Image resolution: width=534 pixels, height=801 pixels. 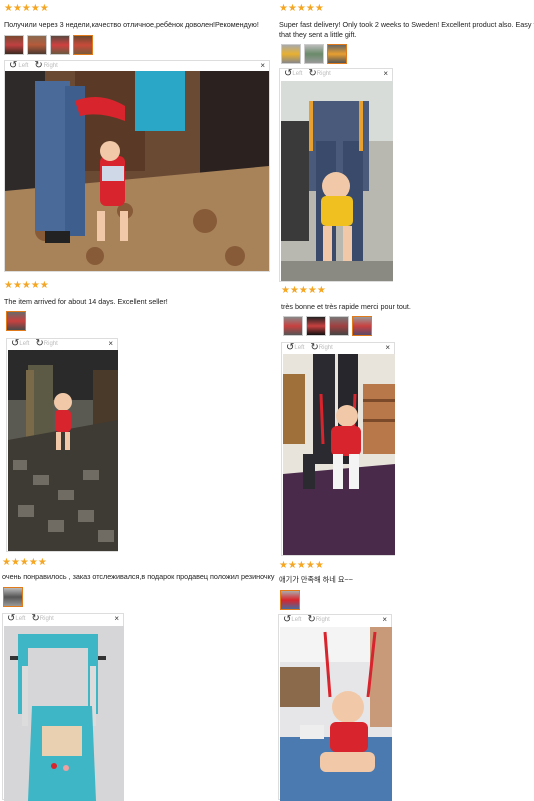 I want to click on review-text-line-2: that they sent a little gift., so click(x=318, y=34).